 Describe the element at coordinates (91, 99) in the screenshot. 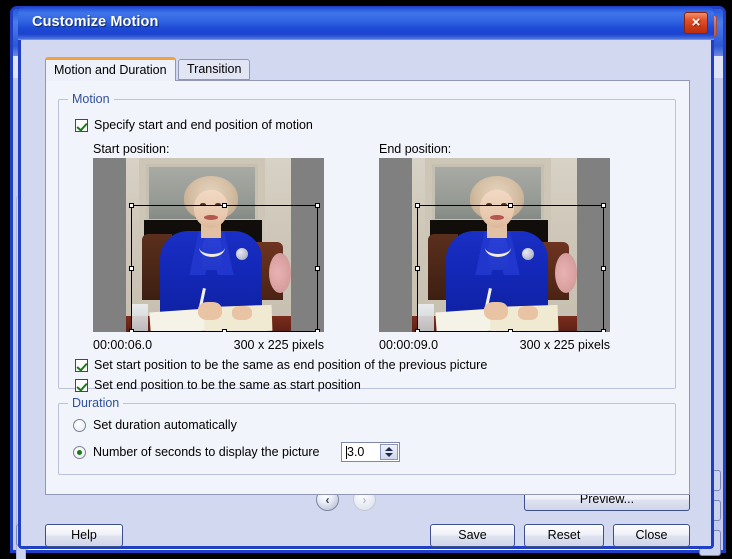

I see `motion-group-title: Motion` at that location.